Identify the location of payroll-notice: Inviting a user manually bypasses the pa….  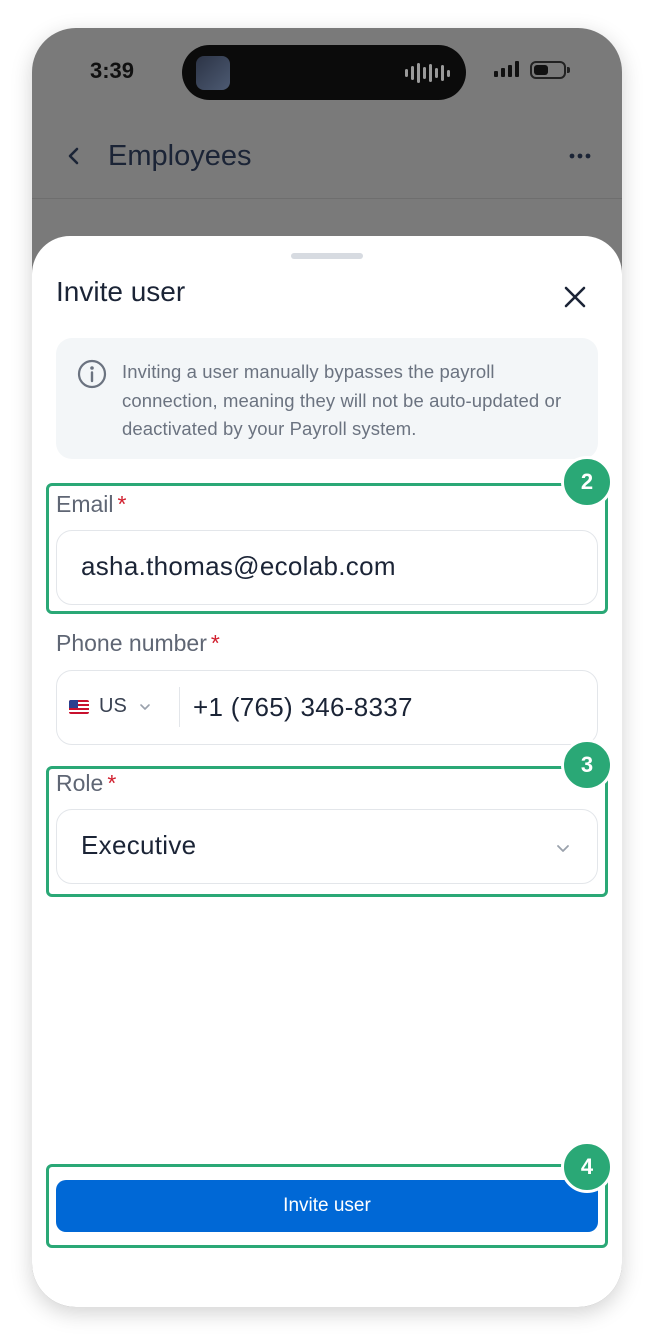
(327, 398).